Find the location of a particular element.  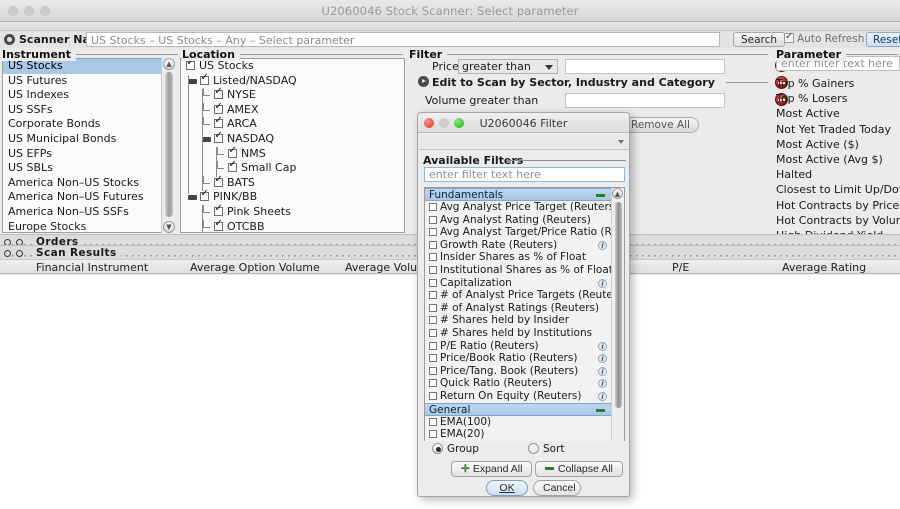

instrument-list-item: US Indexes is located at coordinates (88, 95).